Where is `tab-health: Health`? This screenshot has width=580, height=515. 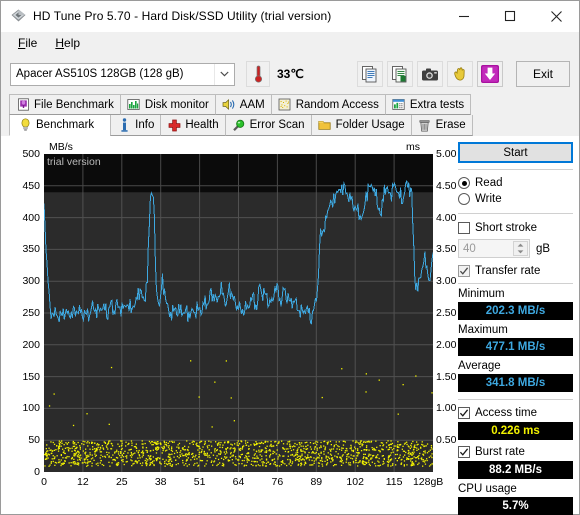
tab-health: Health is located at coordinates (192, 125).